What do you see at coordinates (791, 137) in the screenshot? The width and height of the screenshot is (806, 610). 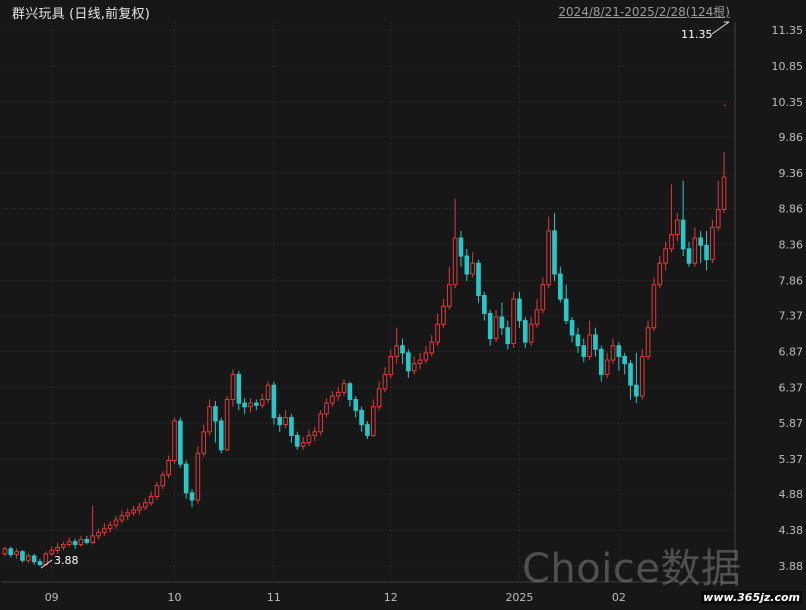 I see `y-tick-label: 9.86` at bounding box center [791, 137].